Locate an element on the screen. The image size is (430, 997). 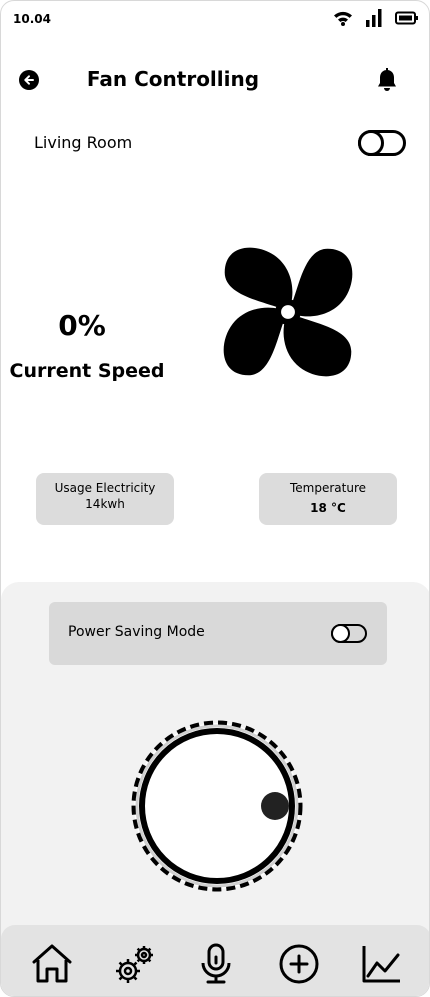
bell-icon is located at coordinates (387, 79).